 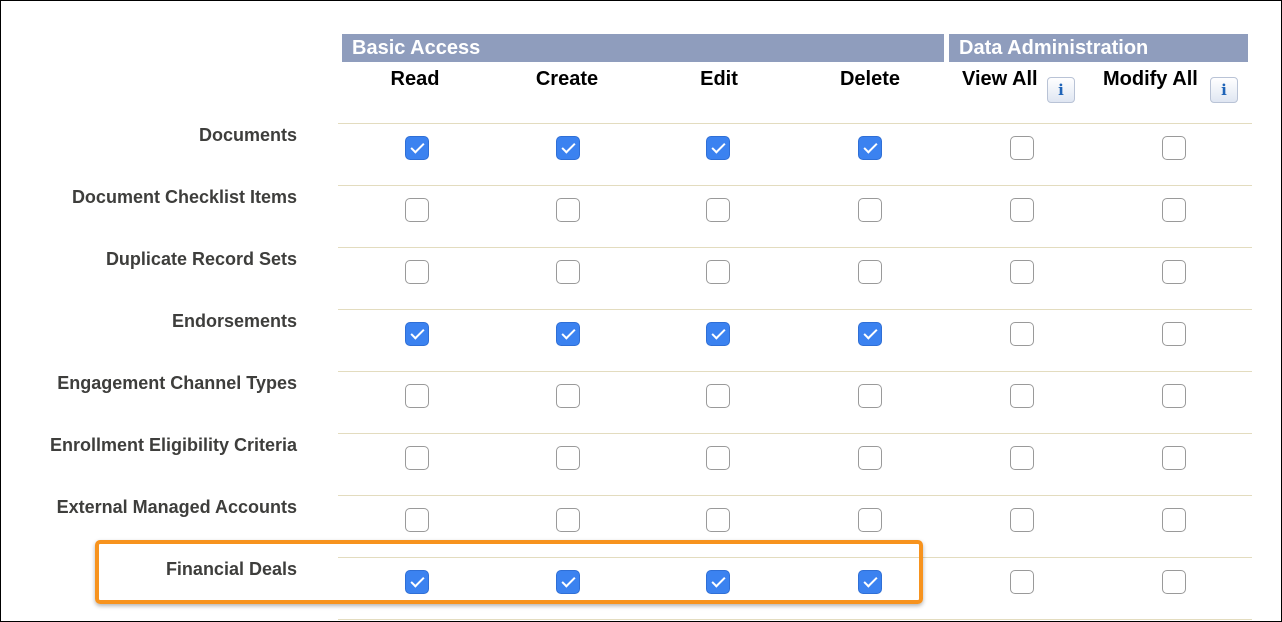 I want to click on column-header-view-all: View All, so click(x=1000, y=79).